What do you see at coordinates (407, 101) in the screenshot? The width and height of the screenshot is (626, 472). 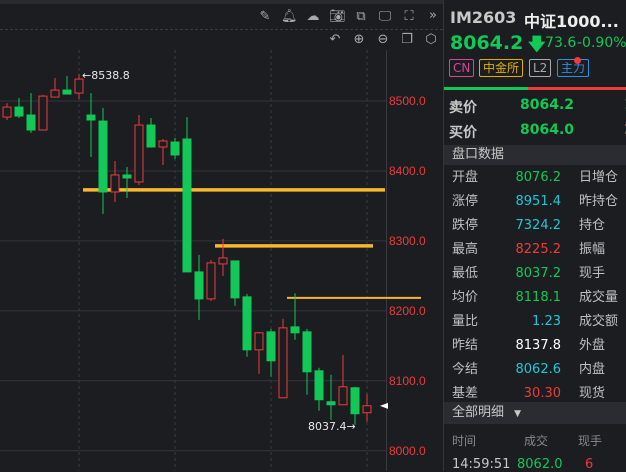 I see `y-tick-label: 8500.0` at bounding box center [407, 101].